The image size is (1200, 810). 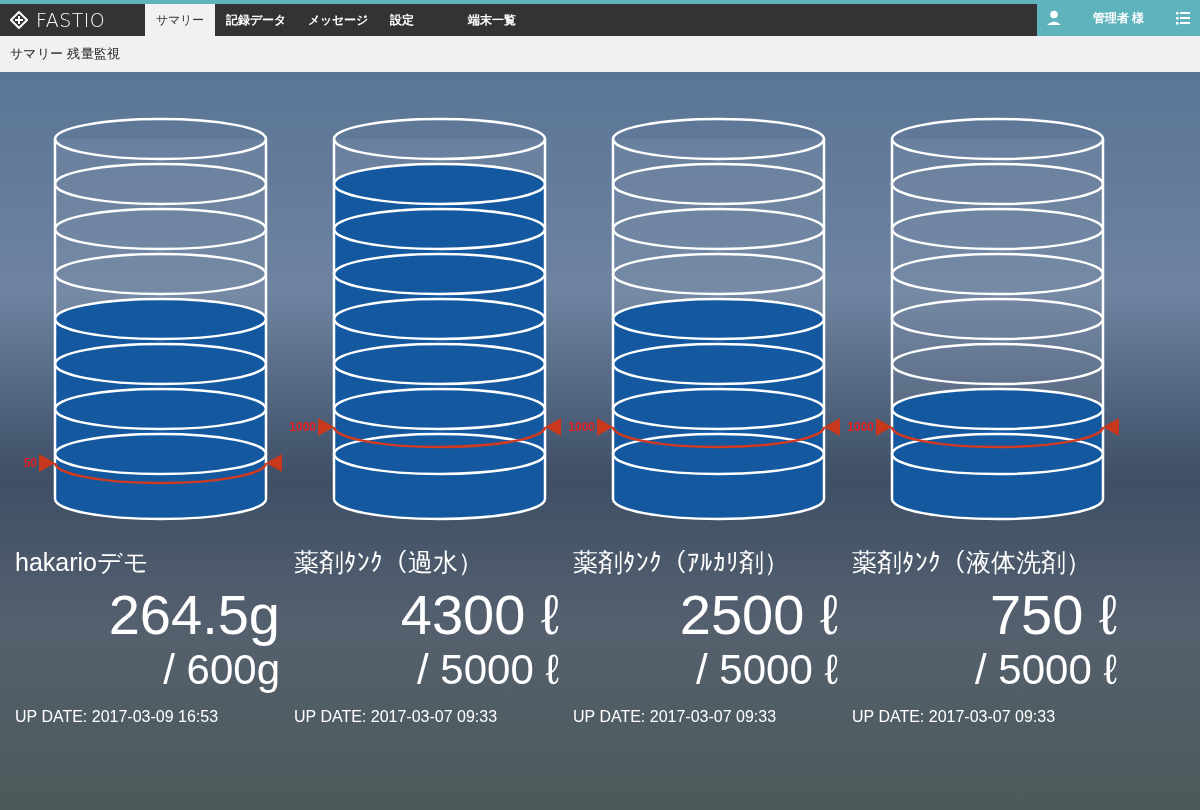 What do you see at coordinates (180, 20) in the screenshot?
I see `nav-tab: サマリー` at bounding box center [180, 20].